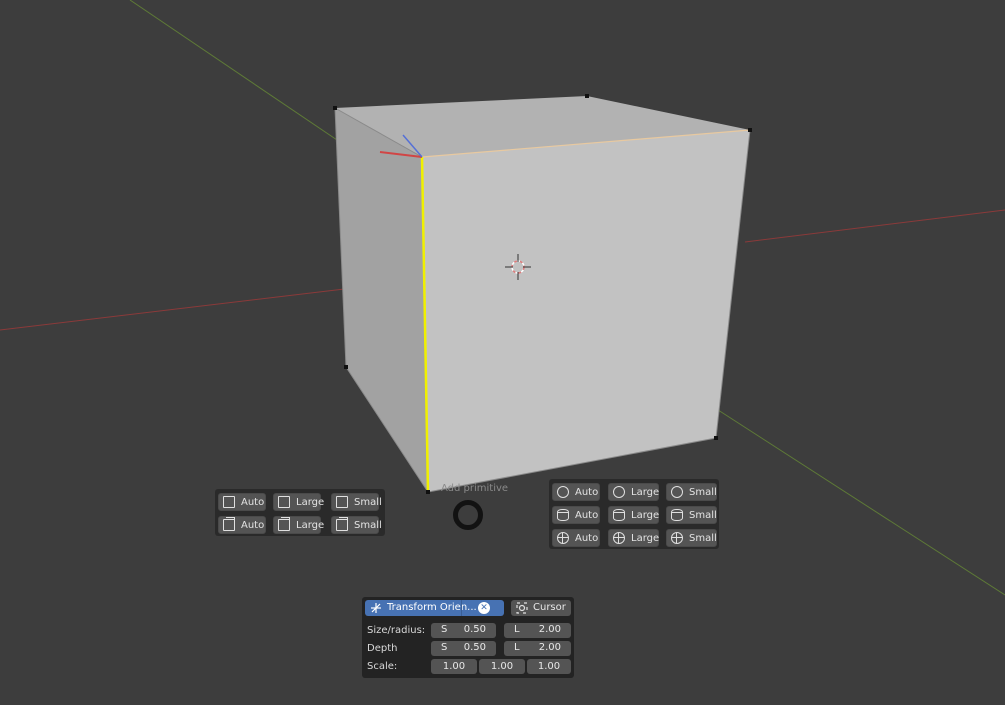 This screenshot has width=1005, height=705. I want to click on add-sphere-small-button: Small, so click(691, 538).